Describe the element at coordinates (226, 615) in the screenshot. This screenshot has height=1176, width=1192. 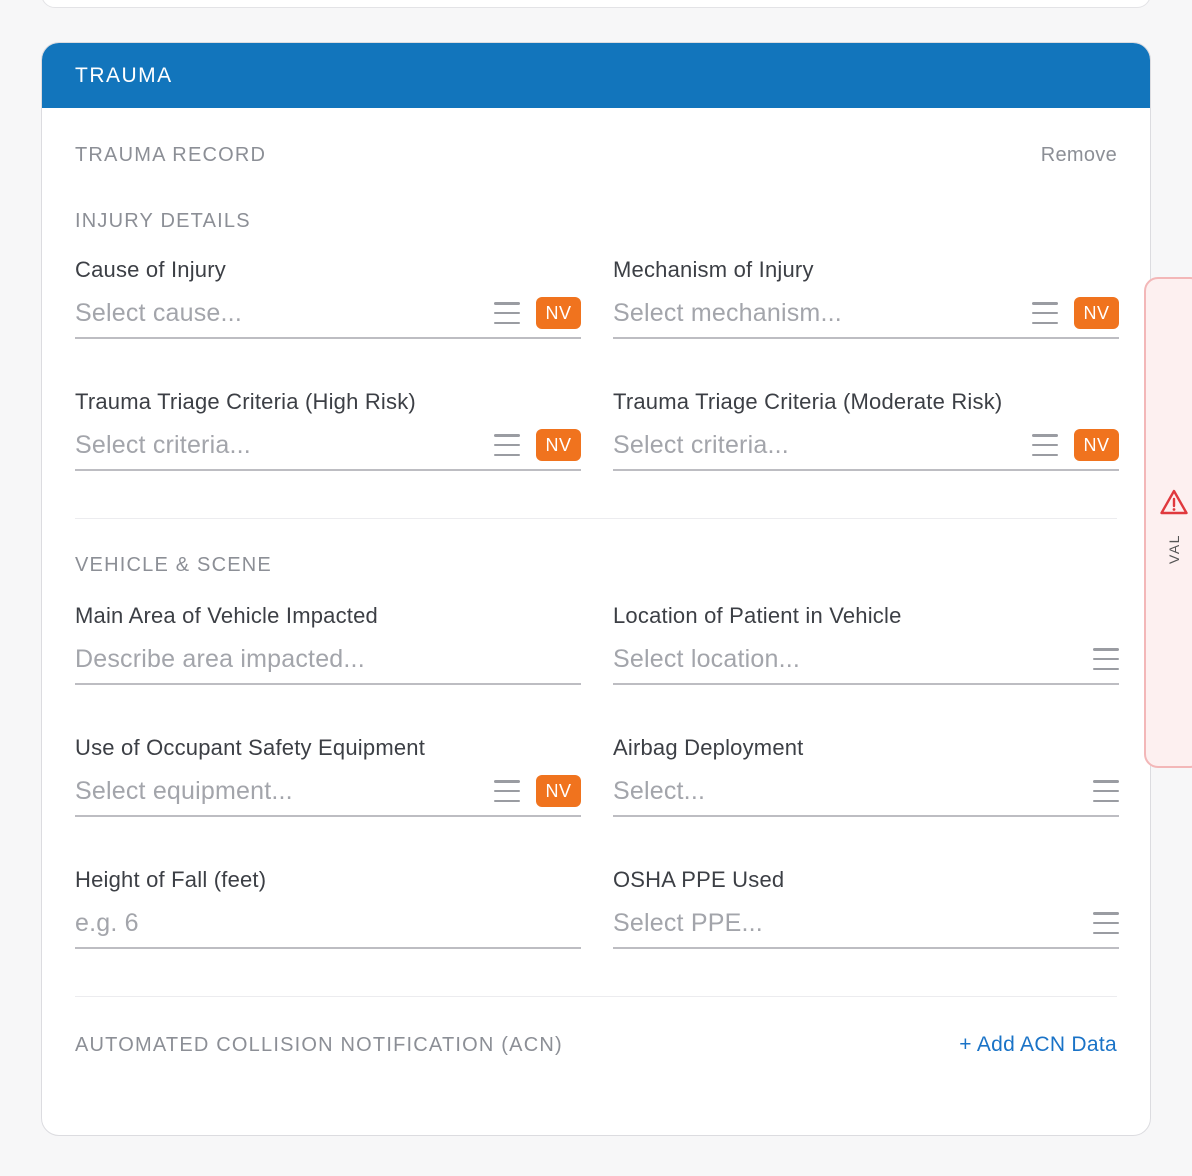
I see `field-label: Main Area of Vehicle Impacted` at that location.